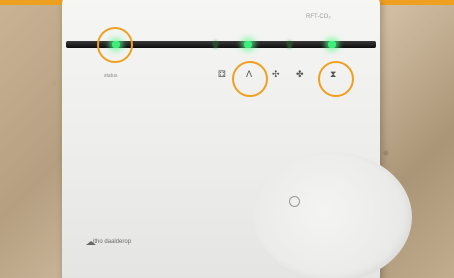 The height and width of the screenshot is (278, 454). What do you see at coordinates (112, 242) in the screenshot?
I see `brand-label: itho daalderop` at bounding box center [112, 242].